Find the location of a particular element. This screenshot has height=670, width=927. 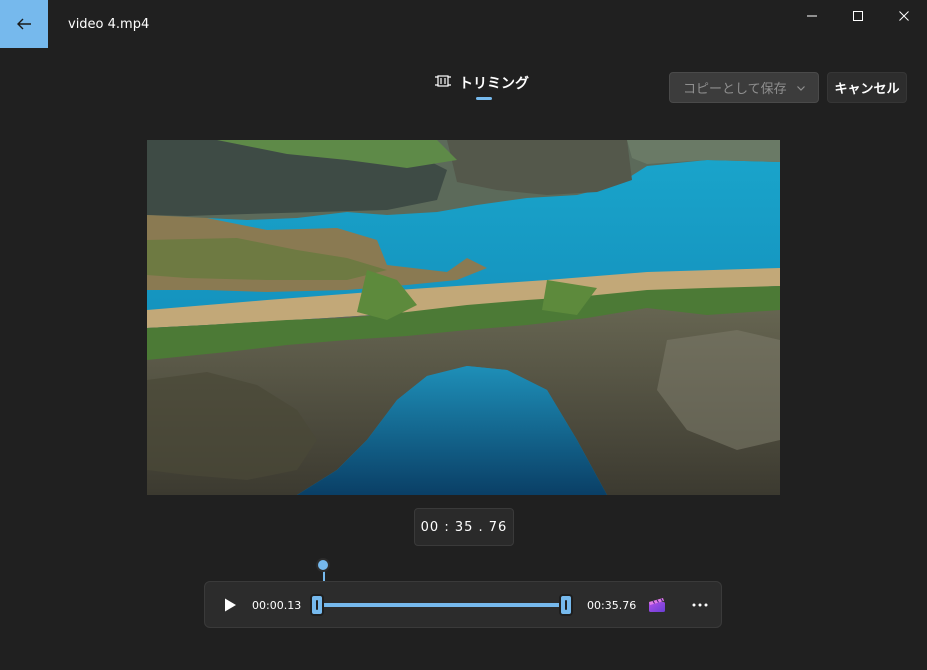

trim-range-track is located at coordinates (443, 605).